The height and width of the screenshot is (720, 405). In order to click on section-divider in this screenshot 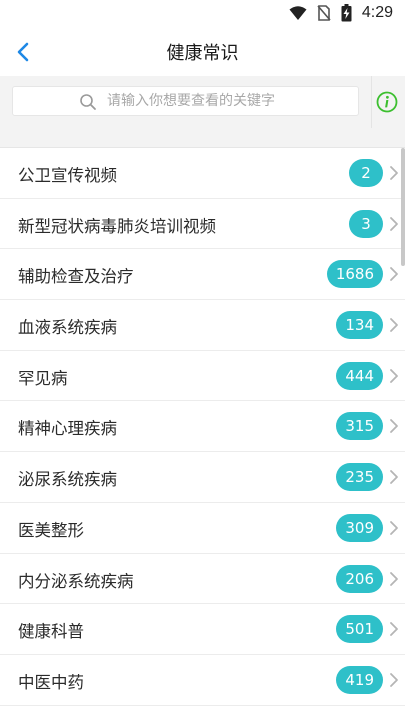, I will do `click(202, 138)`.